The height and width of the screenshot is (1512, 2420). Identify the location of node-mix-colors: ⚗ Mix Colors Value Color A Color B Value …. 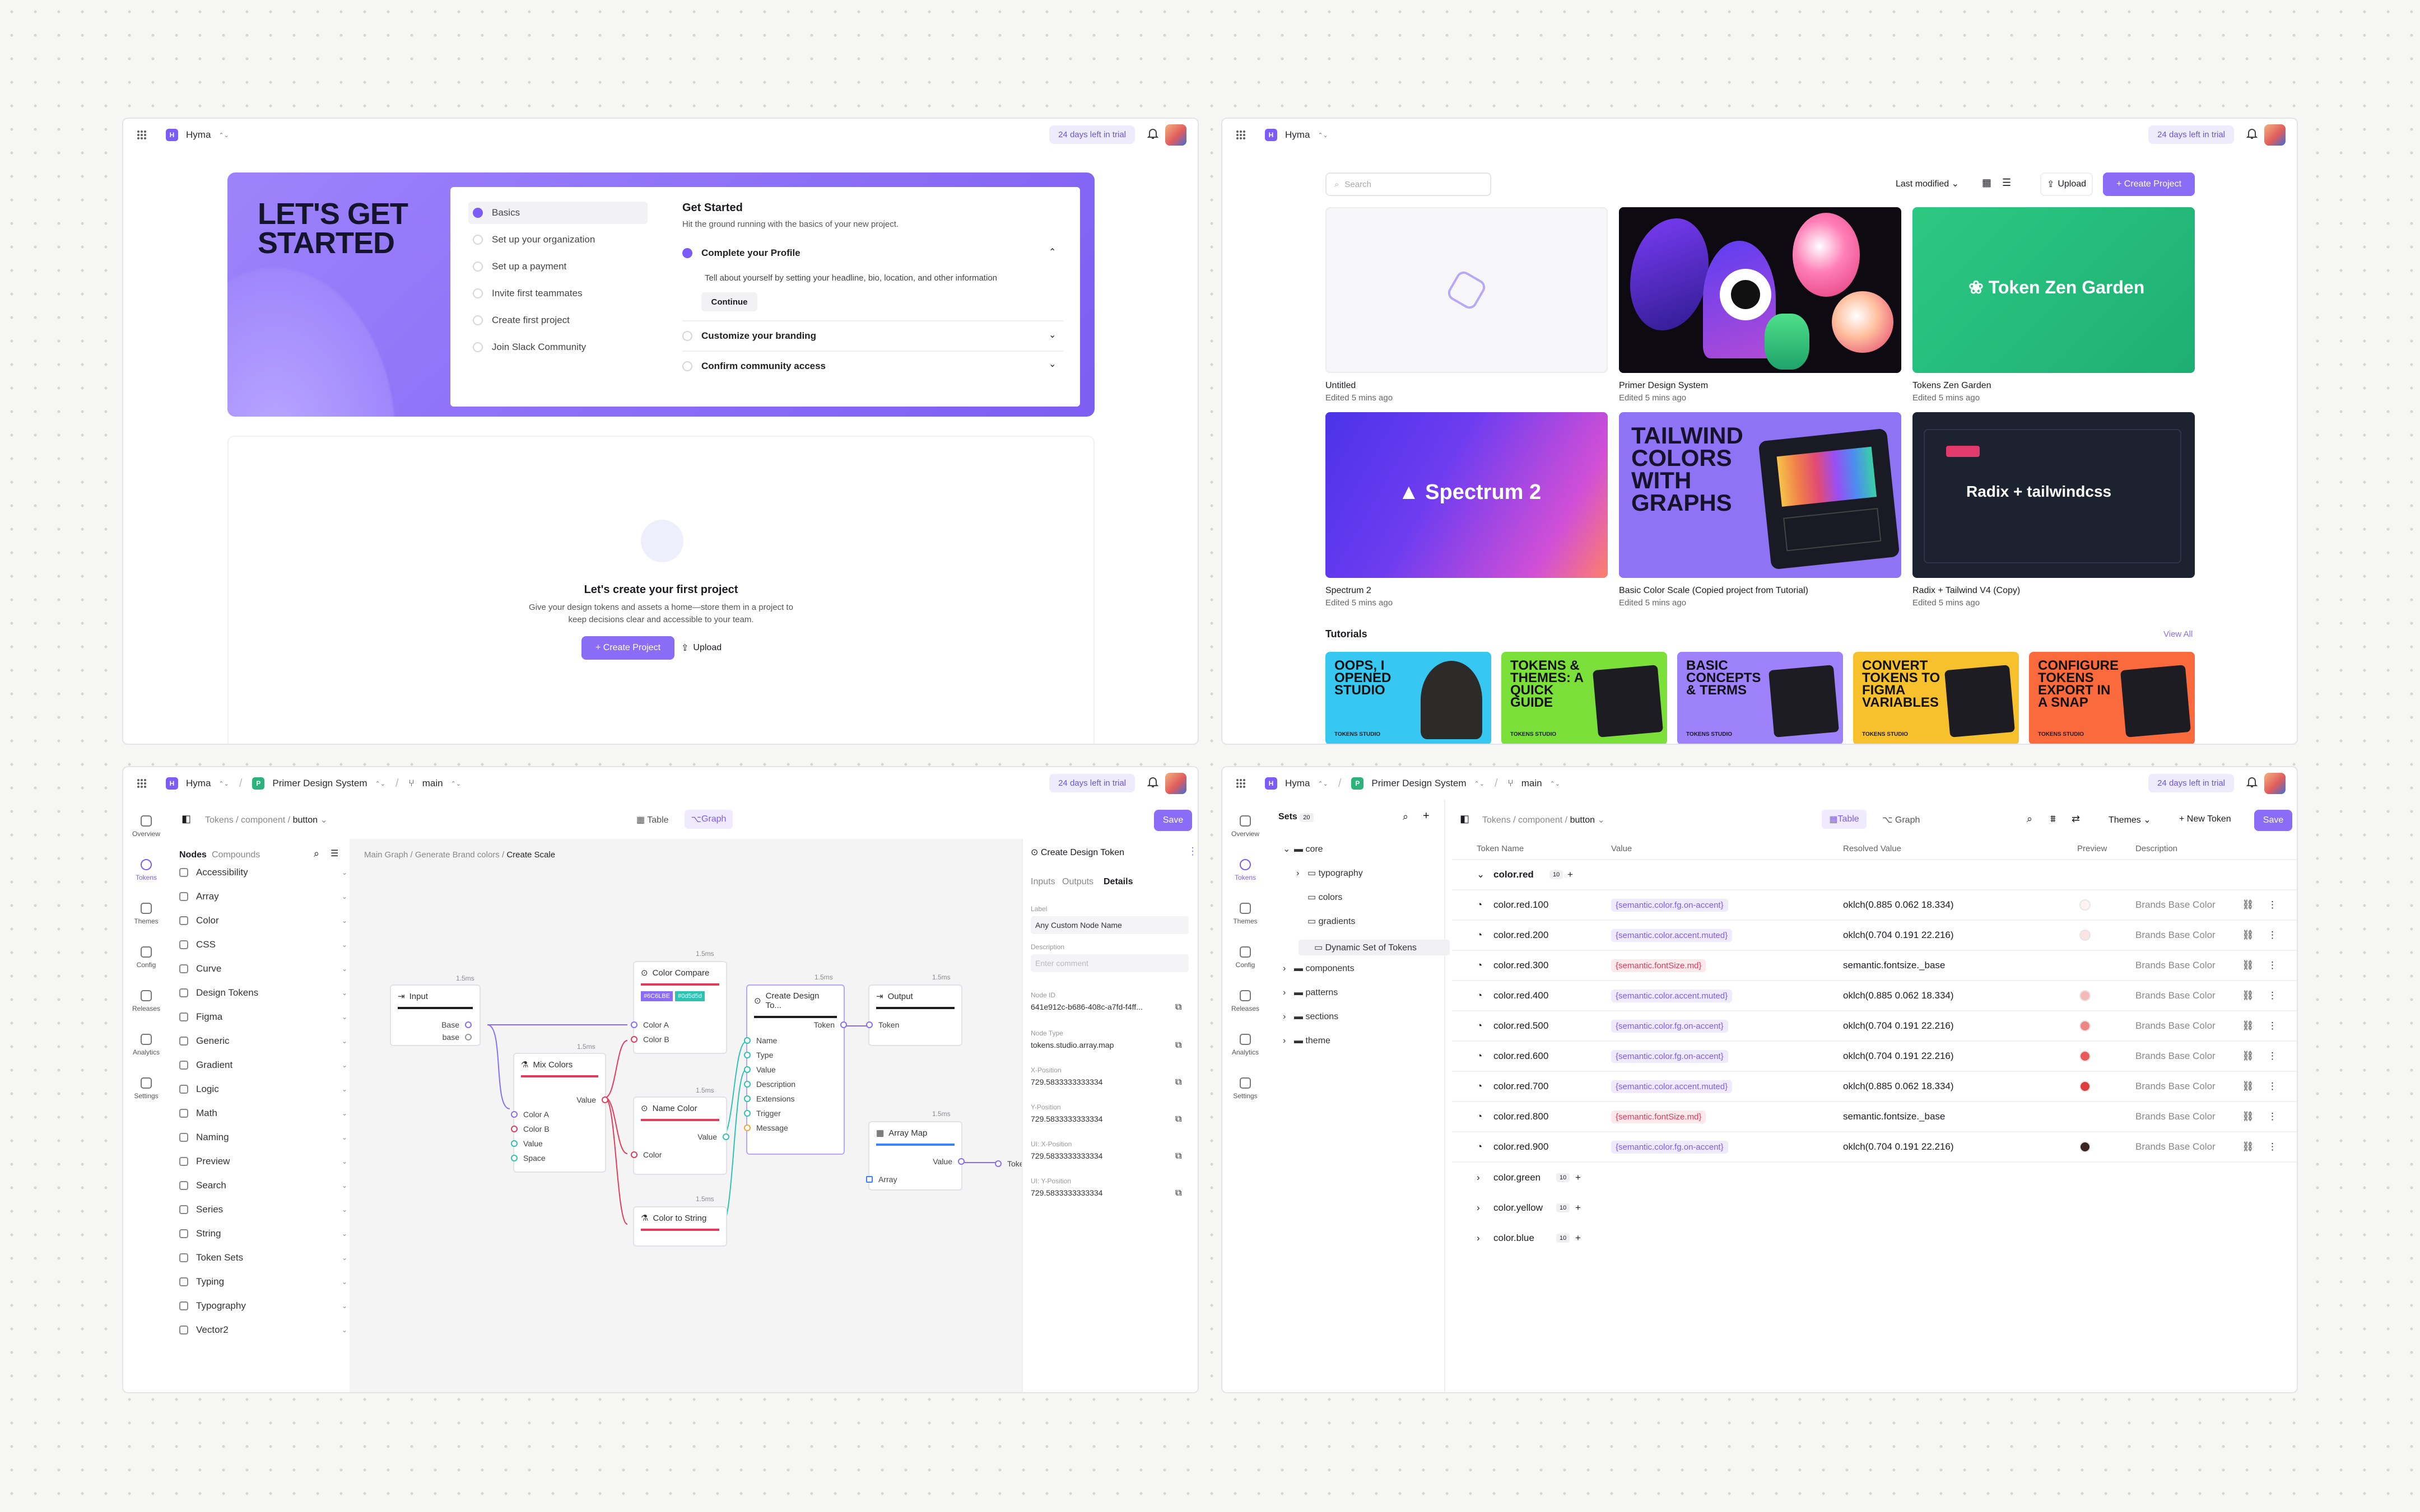
(560, 1113).